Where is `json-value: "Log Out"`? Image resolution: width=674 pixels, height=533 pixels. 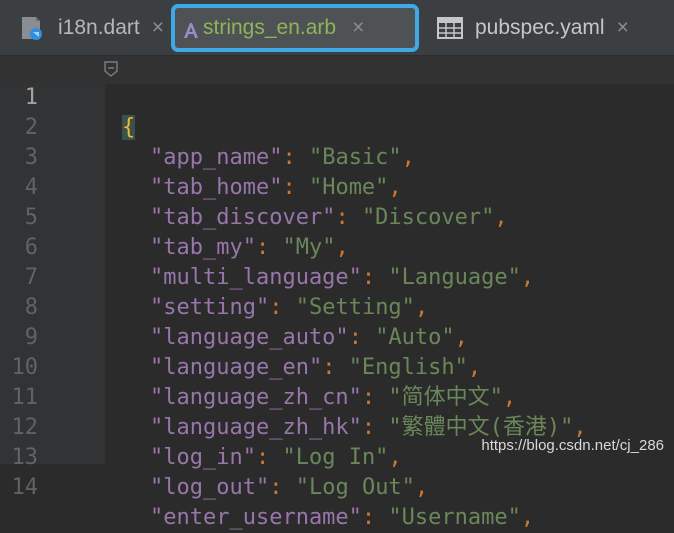 json-value: "Log Out" is located at coordinates (355, 487).